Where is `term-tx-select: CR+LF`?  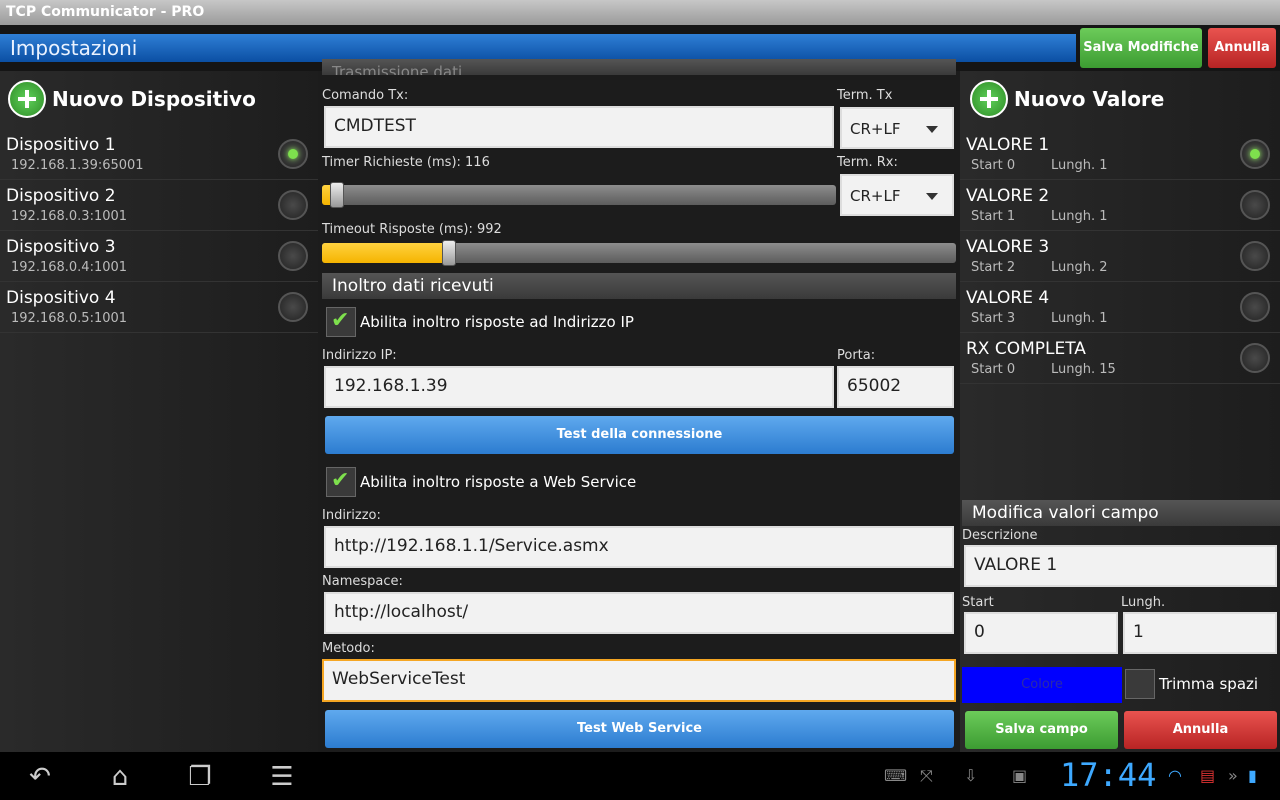 term-tx-select: CR+LF is located at coordinates (897, 128).